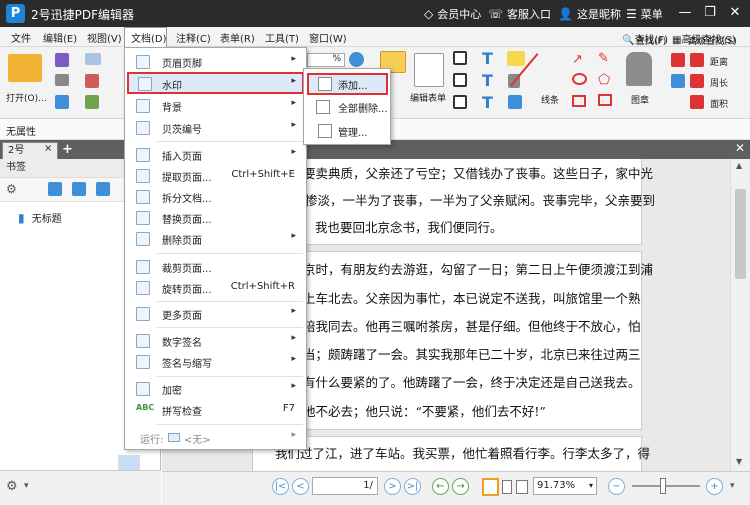 This screenshot has height=505, width=750. Describe the element at coordinates (215, 155) in the screenshot. I see `menu-item-insert-pages: 插入页面 ▸` at that location.